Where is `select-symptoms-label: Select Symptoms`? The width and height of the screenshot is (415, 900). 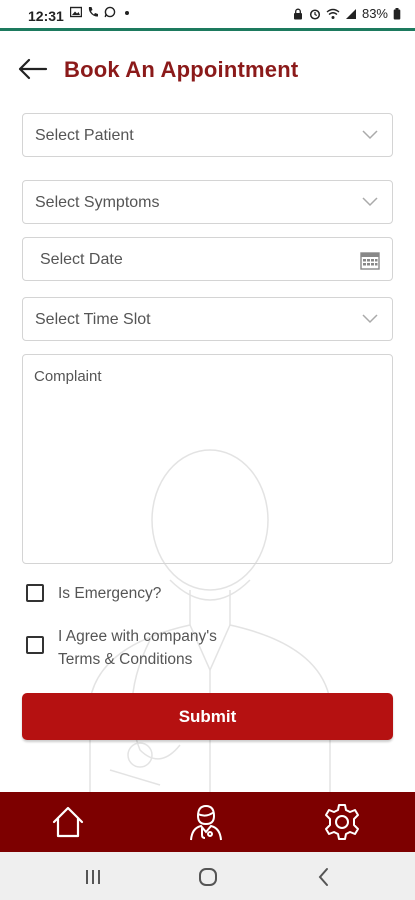
select-symptoms-label: Select Symptoms is located at coordinates (97, 202).